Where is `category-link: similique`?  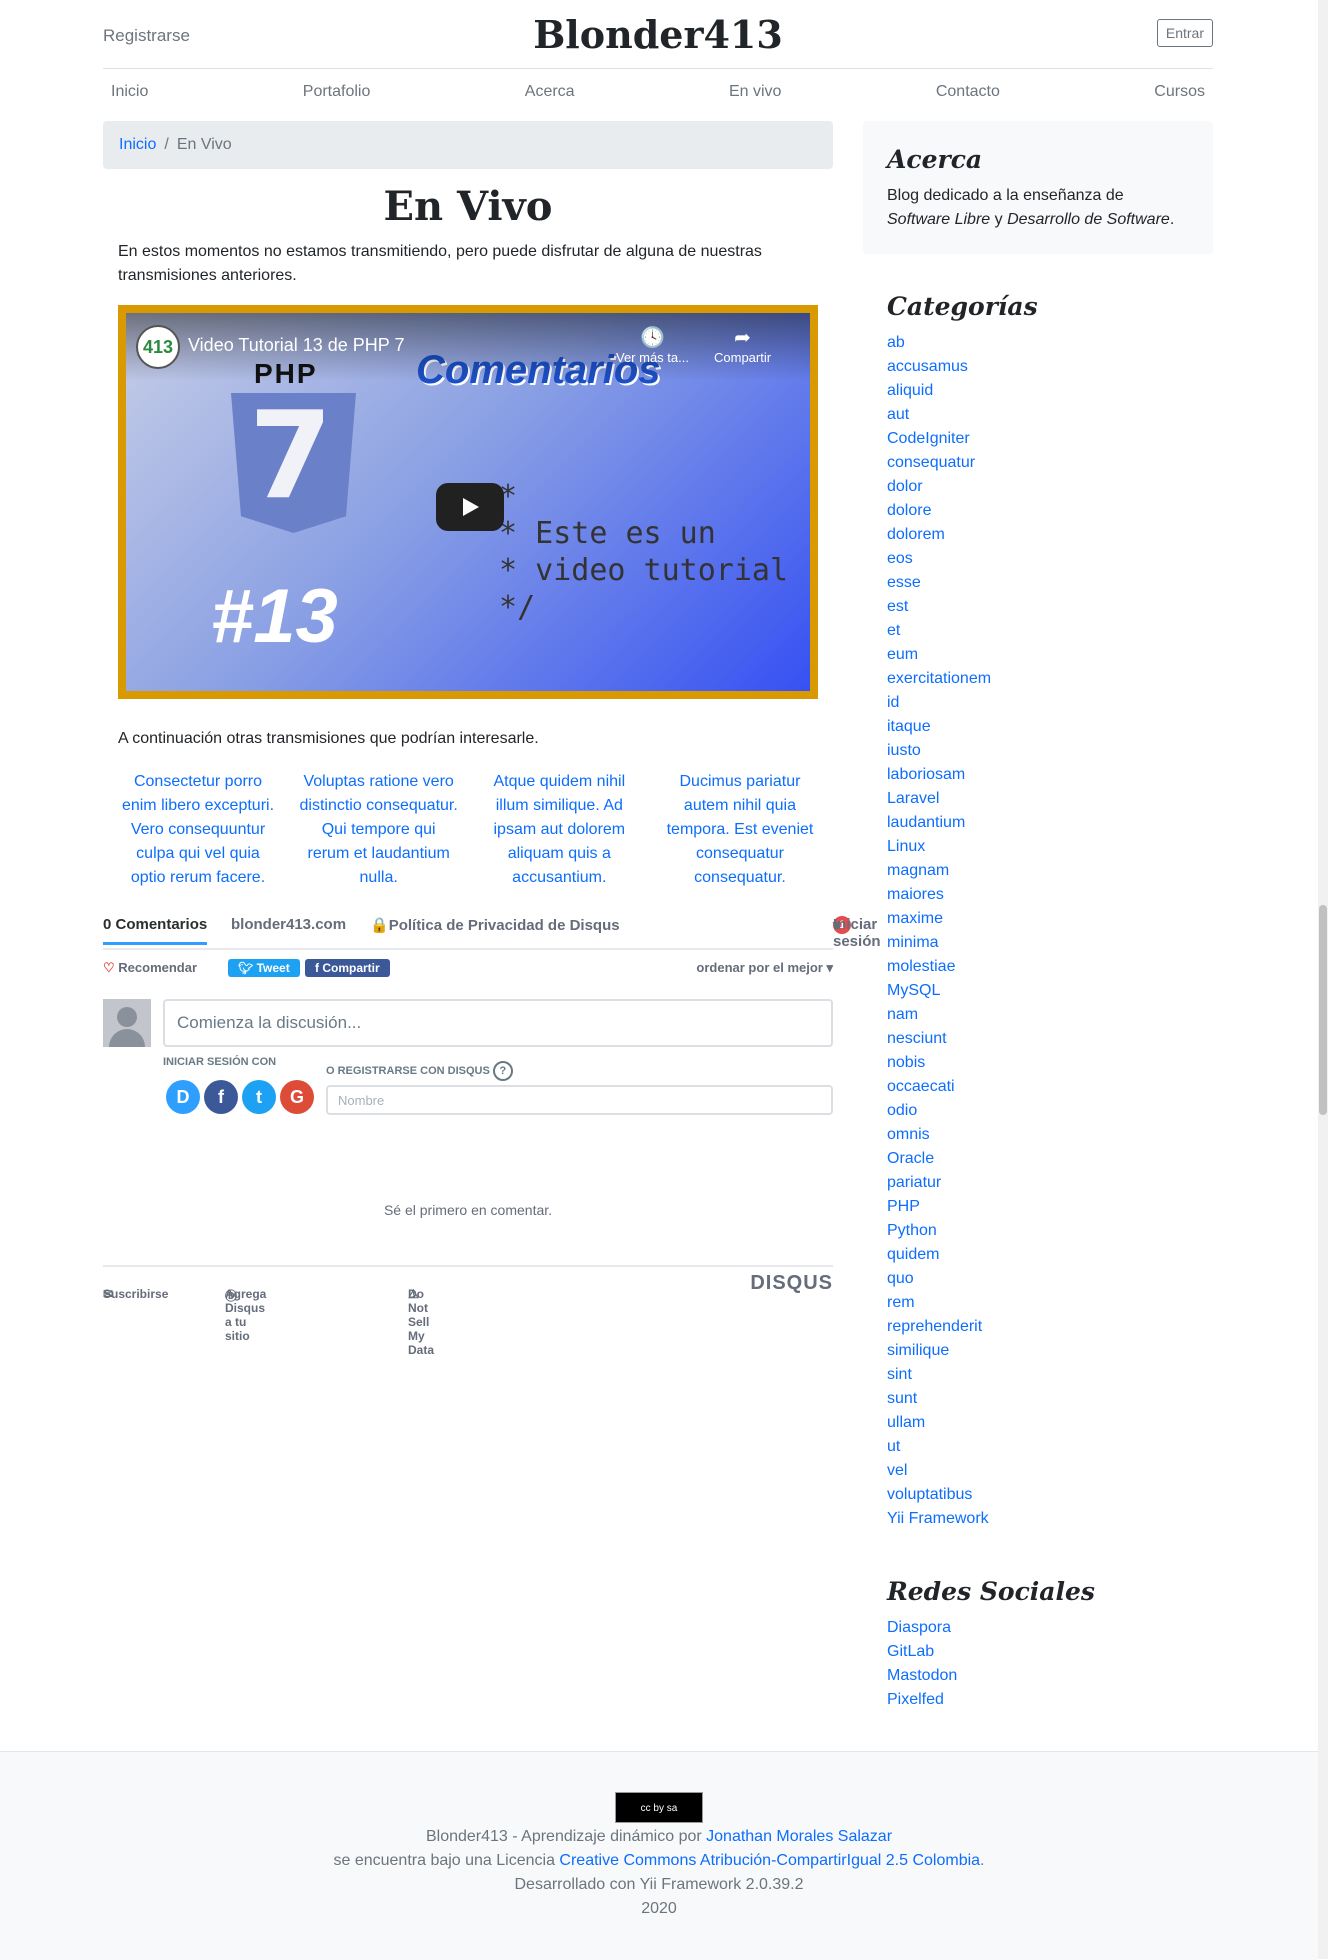
category-link: similique is located at coordinates (1047, 1351).